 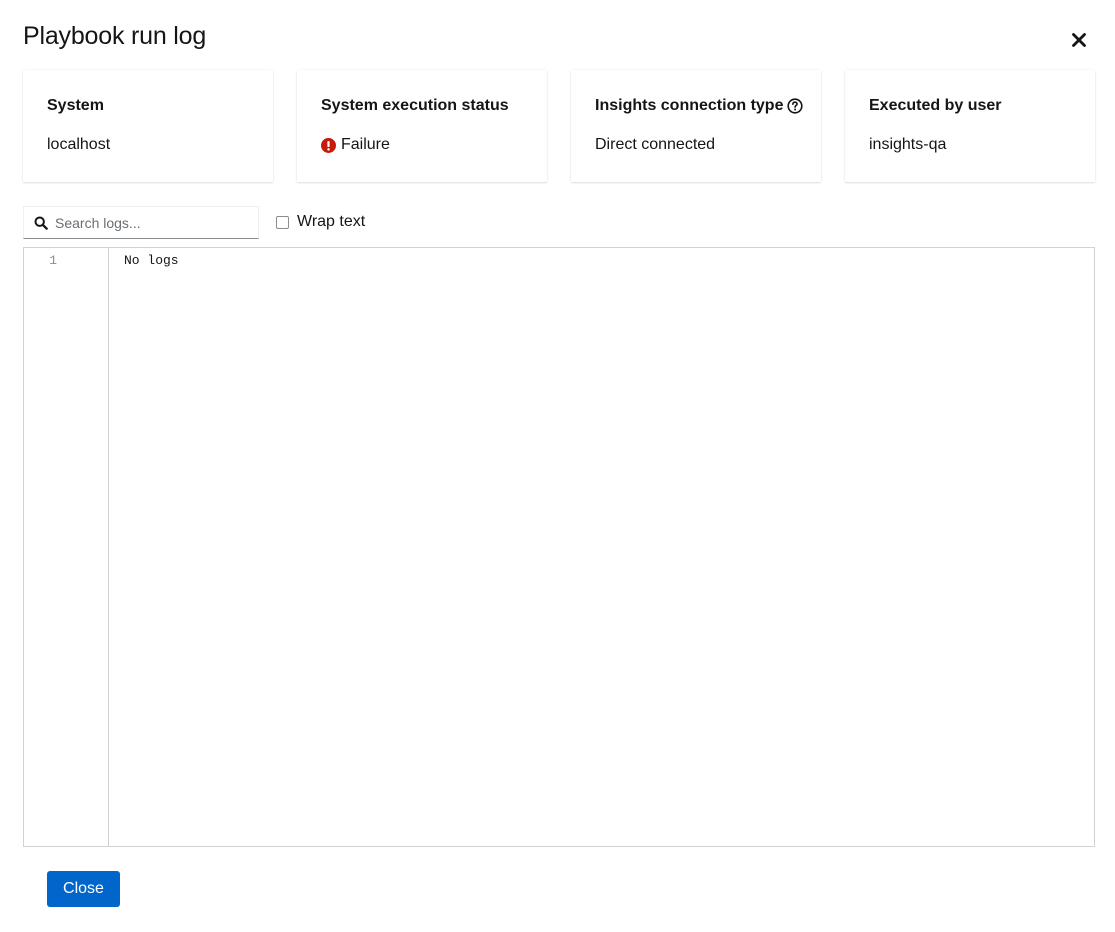 I want to click on wrap-text-checkbox, so click(x=282, y=222).